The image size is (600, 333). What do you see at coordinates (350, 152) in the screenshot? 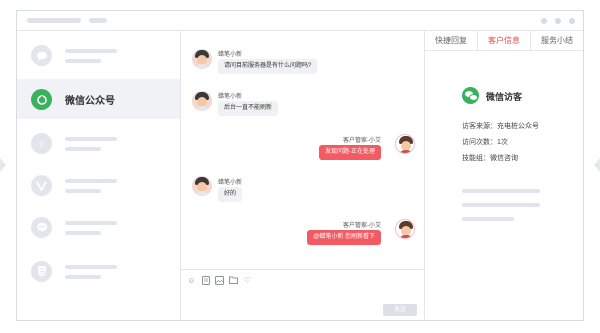
I see `message-bubble: 发现问题-正在处理` at bounding box center [350, 152].